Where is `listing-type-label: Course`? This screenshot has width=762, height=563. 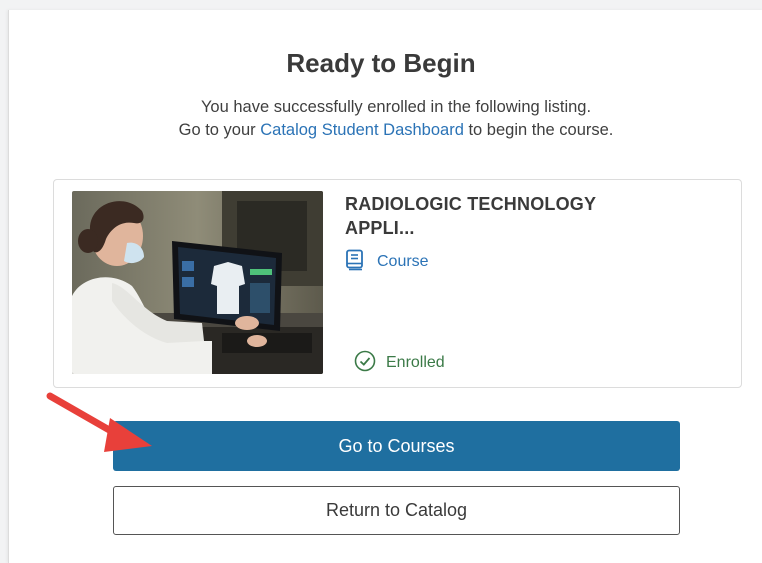 listing-type-label: Course is located at coordinates (403, 261).